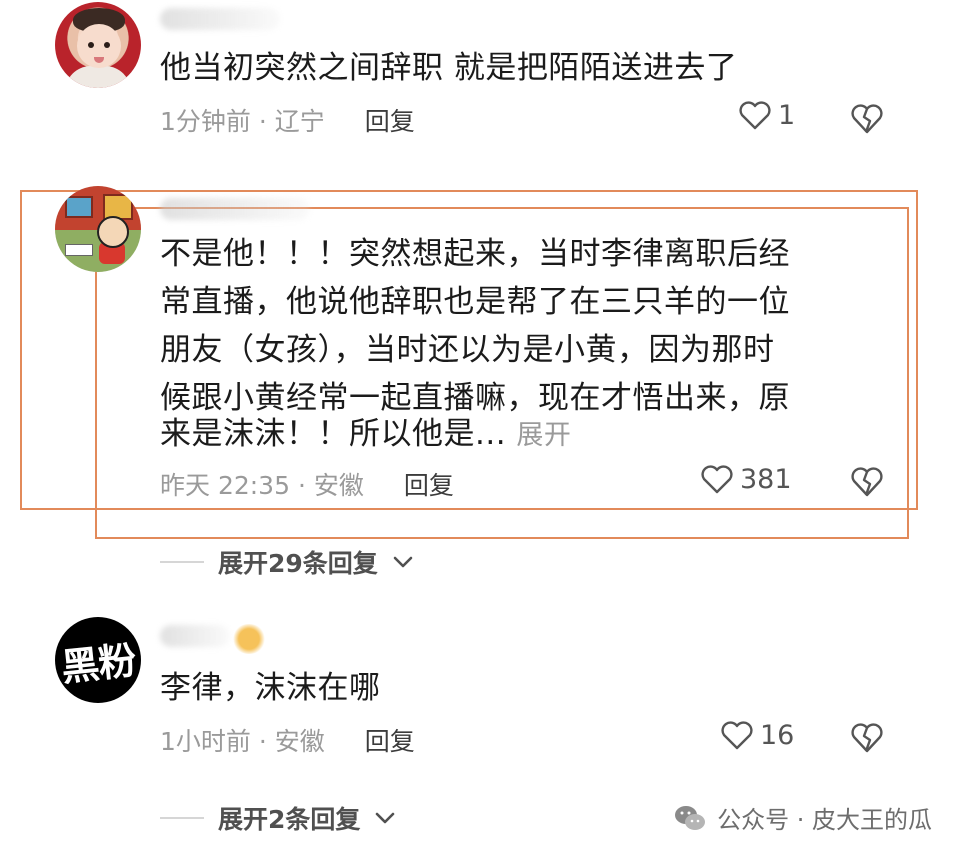 The image size is (960, 855). What do you see at coordinates (113, 232) in the screenshot?
I see `avatar-kid-head` at bounding box center [113, 232].